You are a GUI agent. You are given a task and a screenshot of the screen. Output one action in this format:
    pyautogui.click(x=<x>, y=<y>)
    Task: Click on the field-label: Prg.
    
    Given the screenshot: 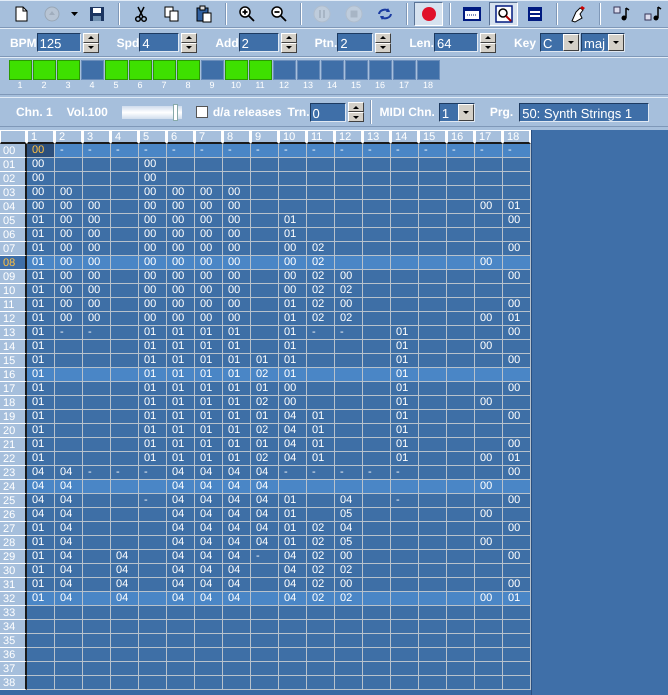 What is the action you would take?
    pyautogui.click(x=502, y=112)
    